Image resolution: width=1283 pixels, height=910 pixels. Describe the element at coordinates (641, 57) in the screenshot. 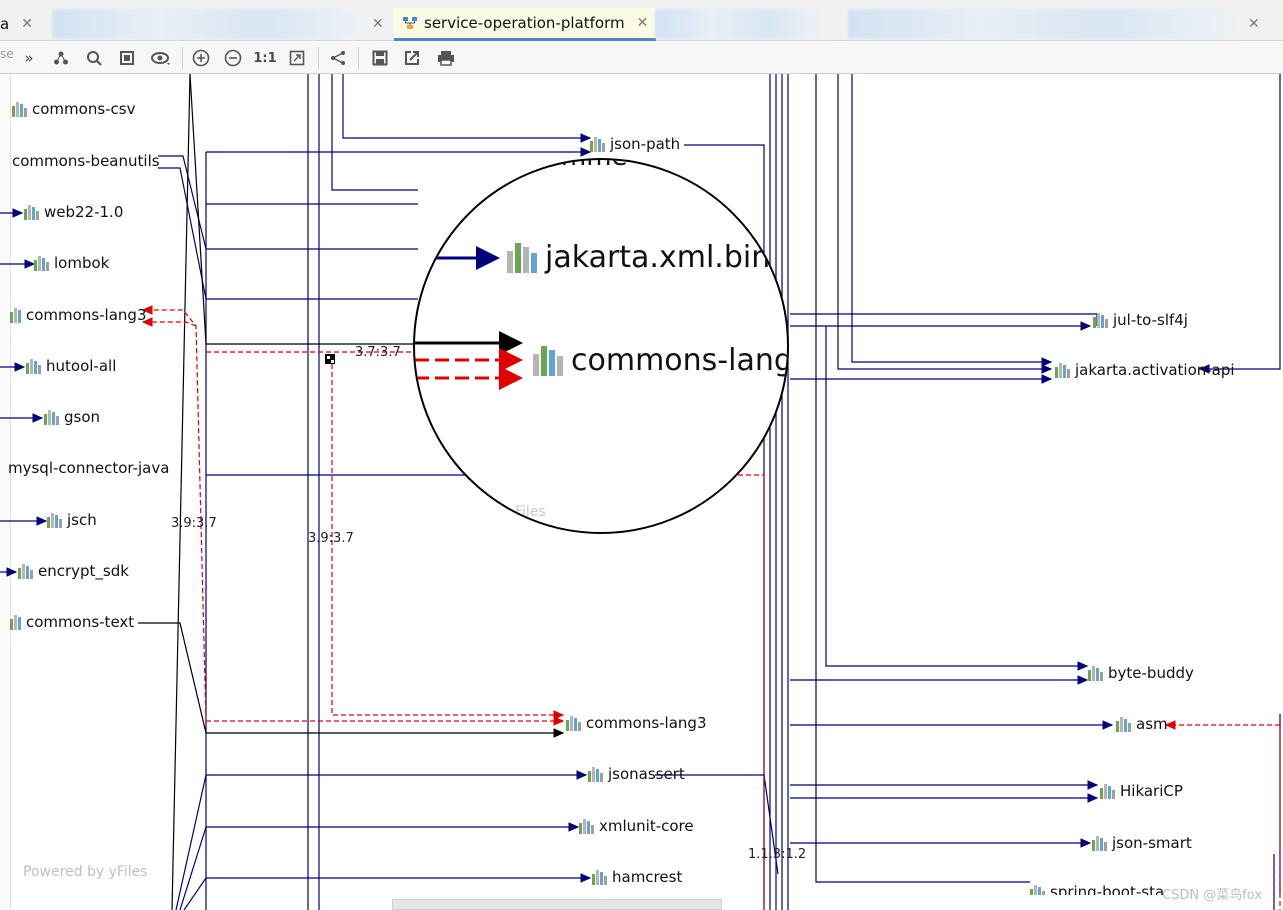

I see `diagram-toolbar: se » 1:1` at that location.